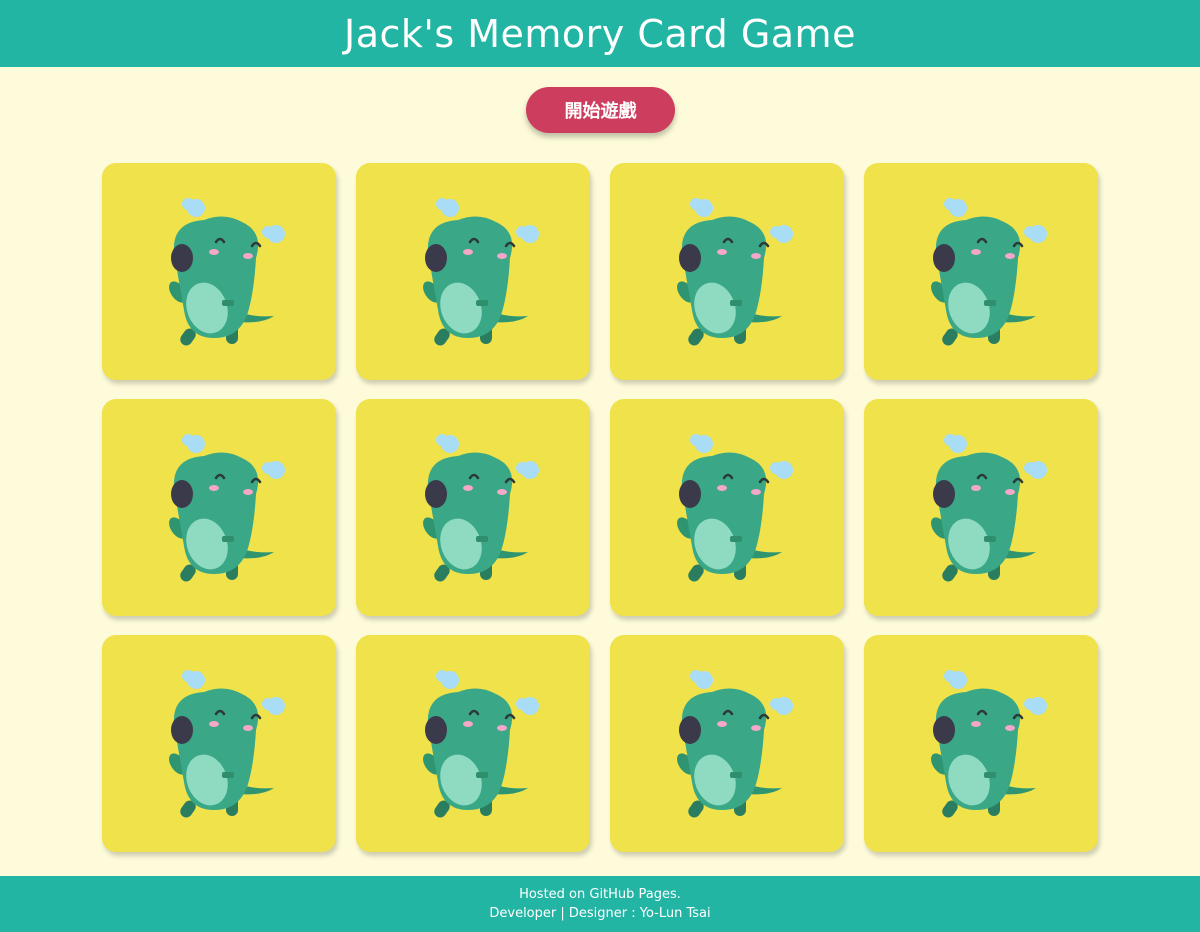 This screenshot has height=932, width=1200. I want to click on start-game-button: 開始遊戲, so click(600, 110).